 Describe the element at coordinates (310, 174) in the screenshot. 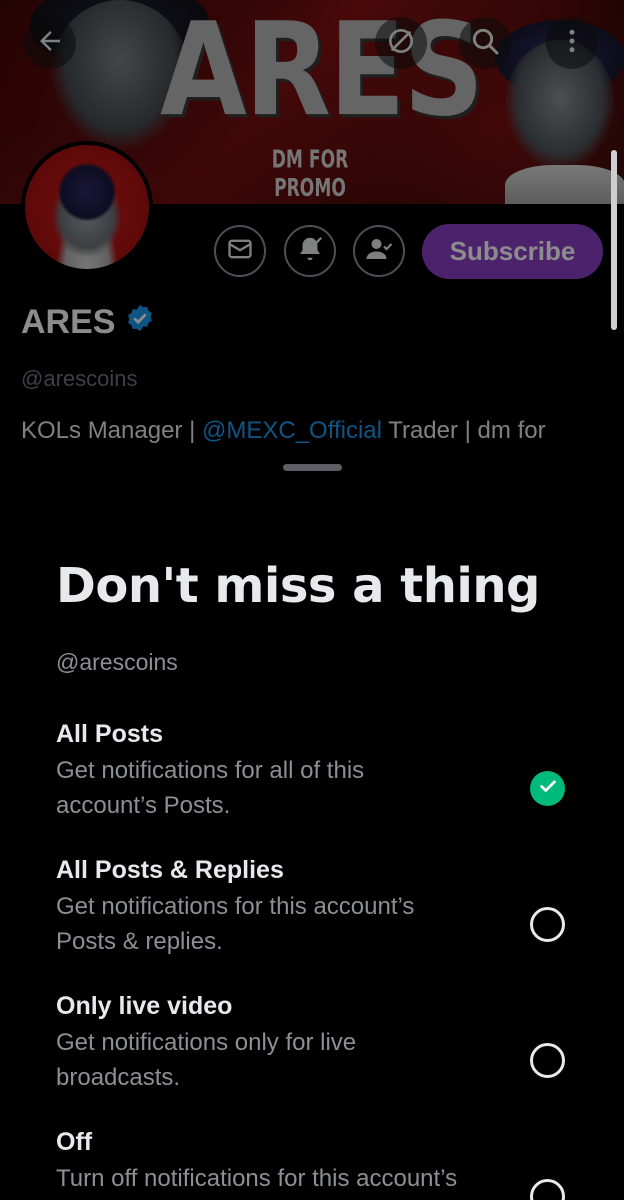

I see `banner-tagline: DM FOR PROMO` at that location.